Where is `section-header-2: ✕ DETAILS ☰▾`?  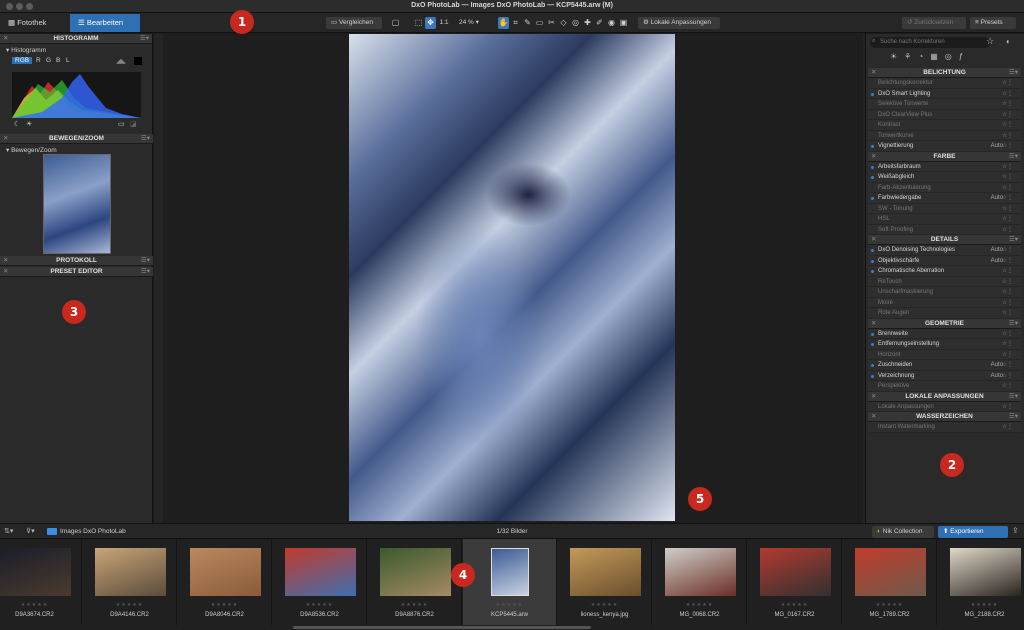
section-header-2: ✕ DETAILS ☰▾ is located at coordinates (944, 240).